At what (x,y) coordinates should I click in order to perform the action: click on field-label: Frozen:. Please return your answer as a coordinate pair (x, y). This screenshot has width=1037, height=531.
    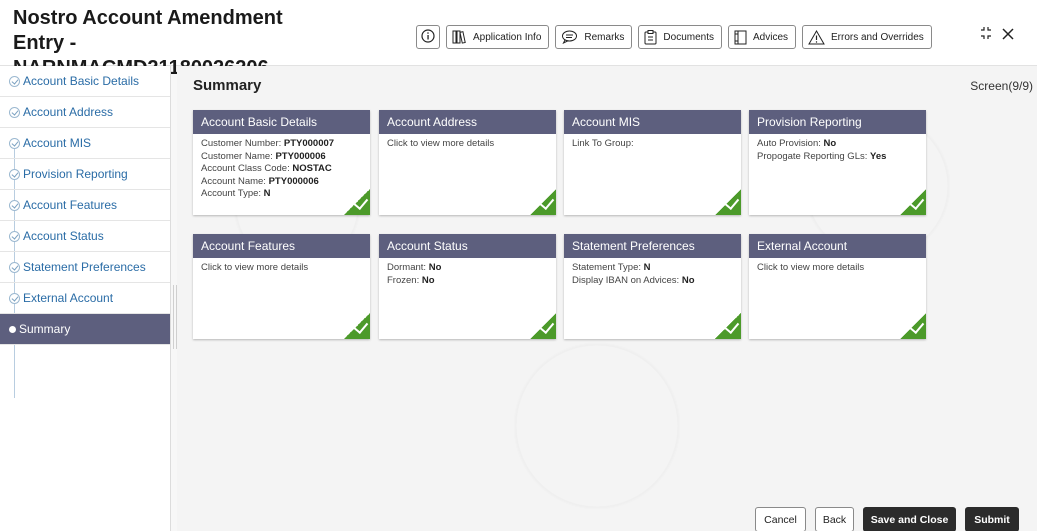
    Looking at the image, I should click on (403, 280).